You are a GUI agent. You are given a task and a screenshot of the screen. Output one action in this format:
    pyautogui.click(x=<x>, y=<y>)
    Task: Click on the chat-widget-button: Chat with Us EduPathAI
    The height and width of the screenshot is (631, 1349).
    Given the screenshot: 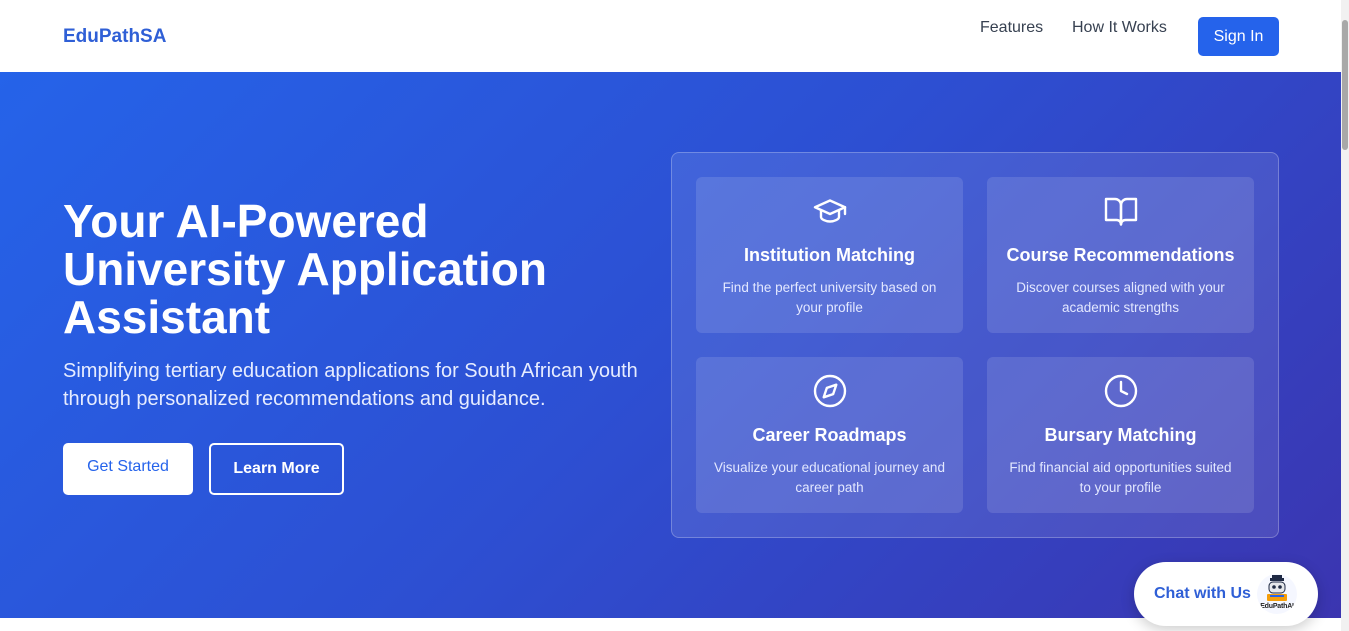 What is the action you would take?
    pyautogui.click(x=1226, y=594)
    